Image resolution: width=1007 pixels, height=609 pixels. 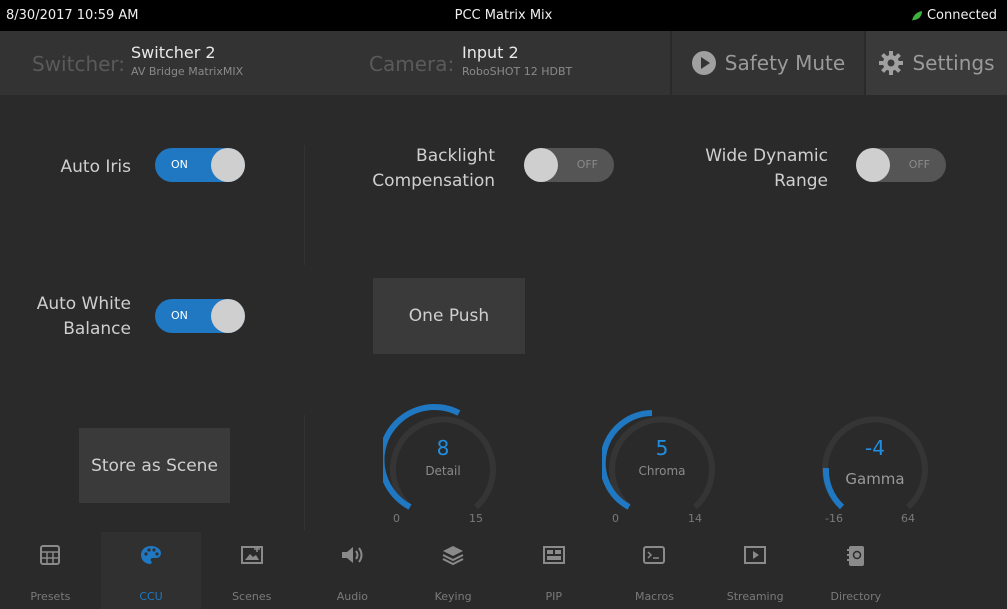 I want to click on gamma-value: -4, so click(x=875, y=448).